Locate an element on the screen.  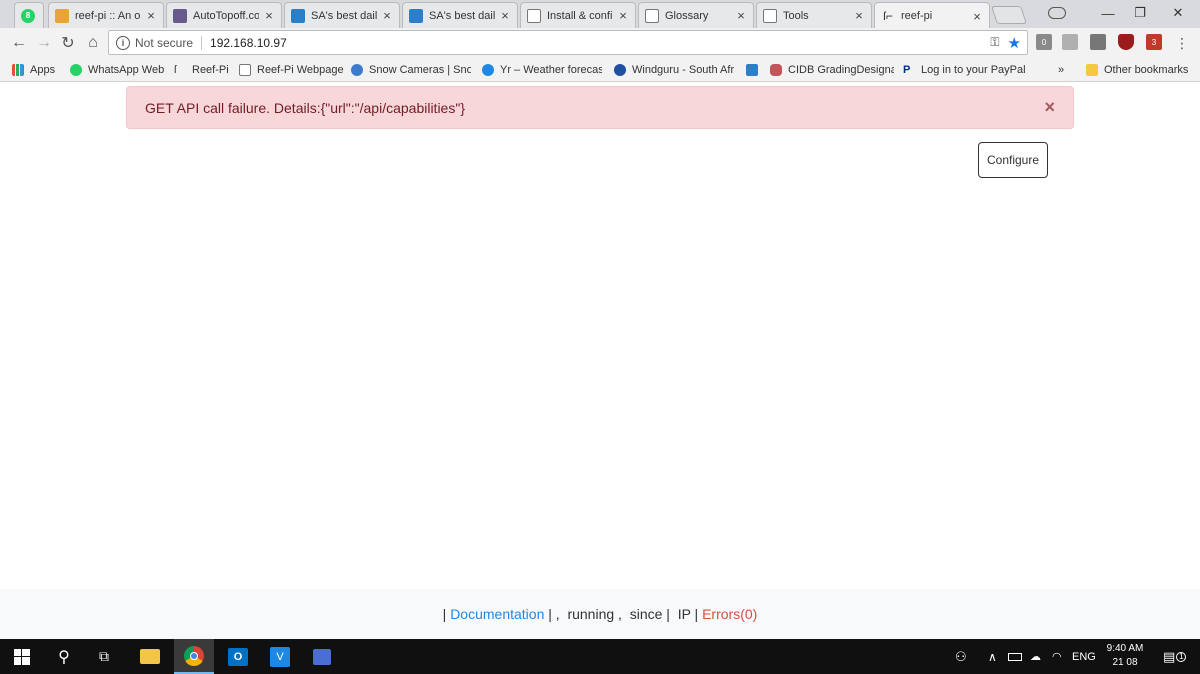
tab-title: reef-pi :: An op is located at coordinates (108, 15).